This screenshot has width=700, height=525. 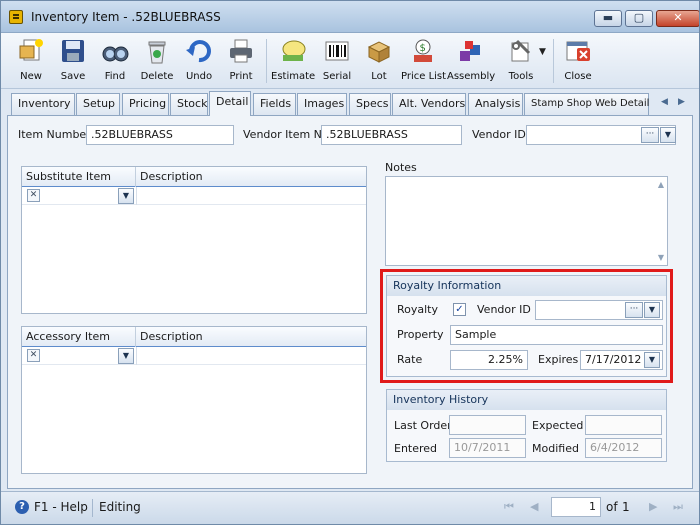 What do you see at coordinates (526, 400) in the screenshot?
I see `inventory-history-title: Inventory History` at bounding box center [526, 400].